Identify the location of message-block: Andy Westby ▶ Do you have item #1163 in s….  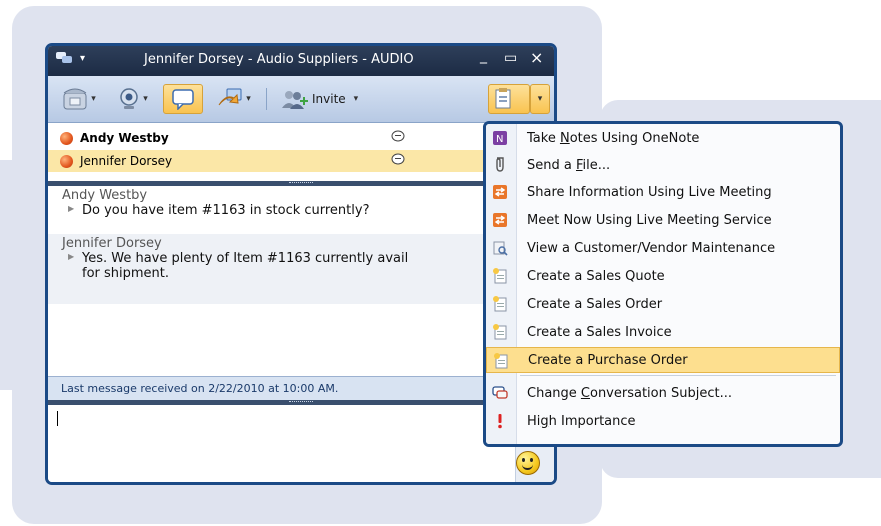
(301, 204).